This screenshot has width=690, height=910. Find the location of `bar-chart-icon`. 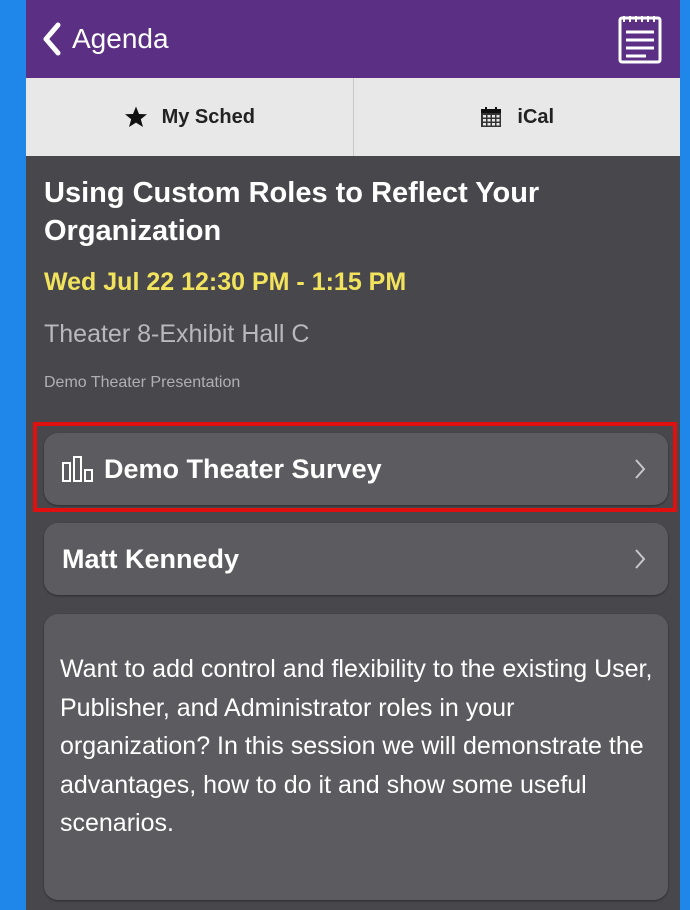

bar-chart-icon is located at coordinates (77, 469).